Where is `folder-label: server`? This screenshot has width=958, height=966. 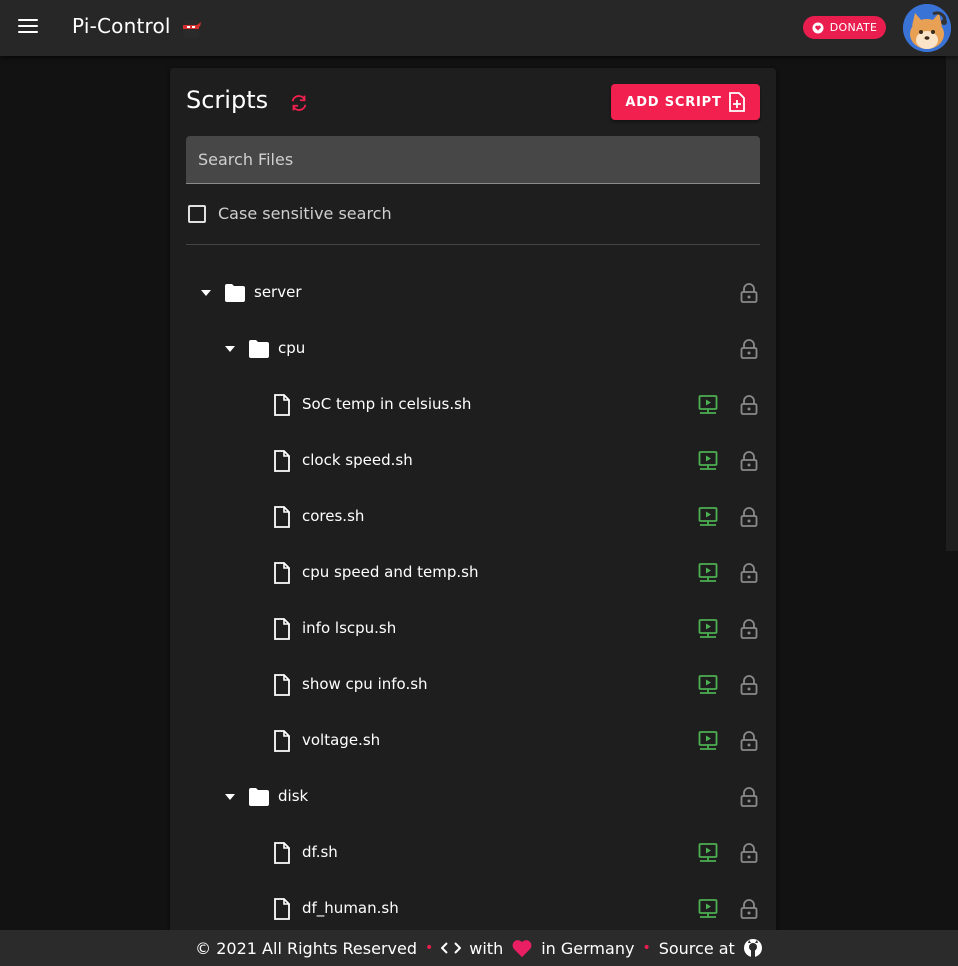
folder-label: server is located at coordinates (278, 292).